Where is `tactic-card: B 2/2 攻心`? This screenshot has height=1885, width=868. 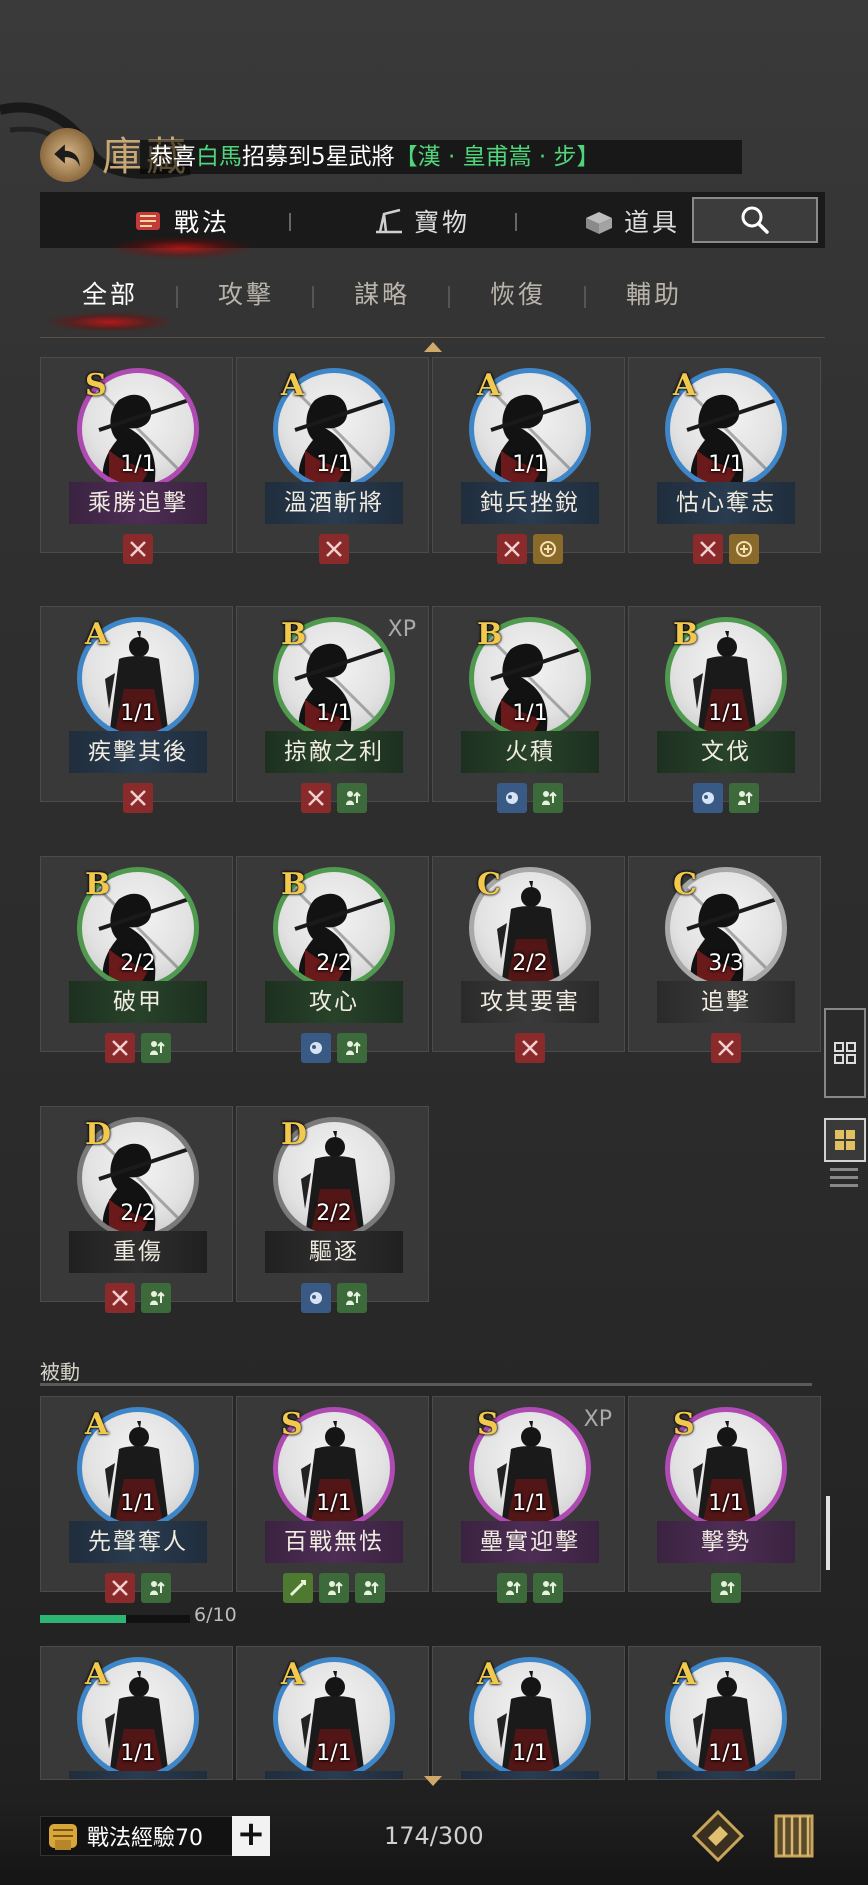 tactic-card: B 2/2 攻心 is located at coordinates (332, 959).